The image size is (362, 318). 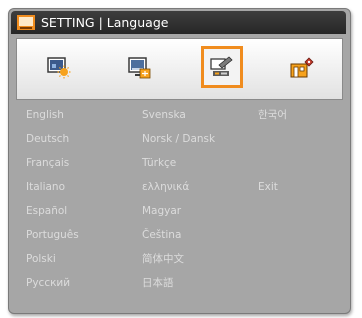 I want to click on display-settings-icon, so click(x=139, y=68).